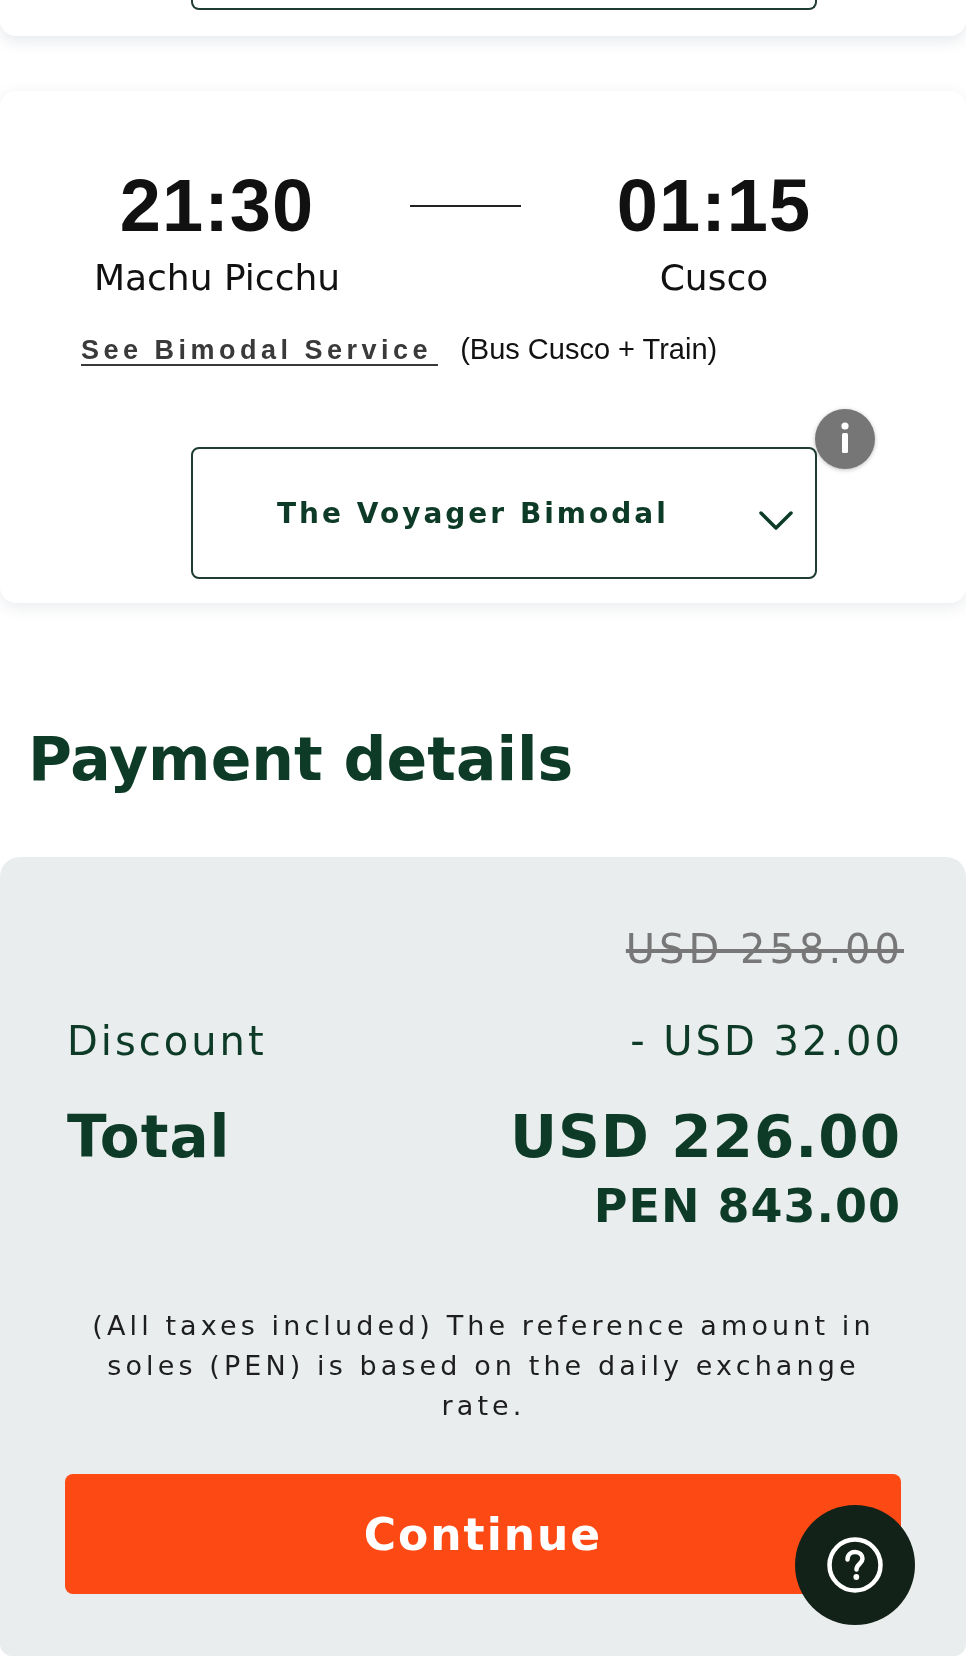  What do you see at coordinates (764, 949) in the screenshot?
I see `original-price: USD 258.00` at bounding box center [764, 949].